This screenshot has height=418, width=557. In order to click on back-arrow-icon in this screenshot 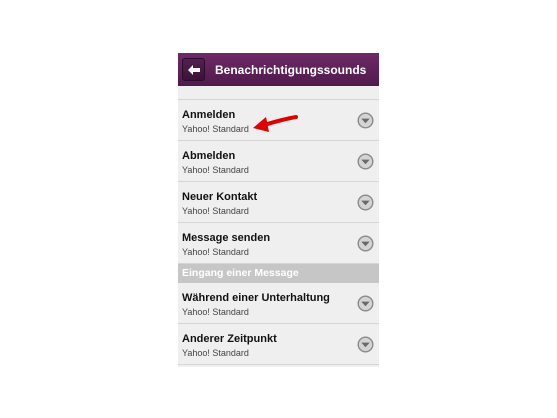, I will do `click(193, 69)`.